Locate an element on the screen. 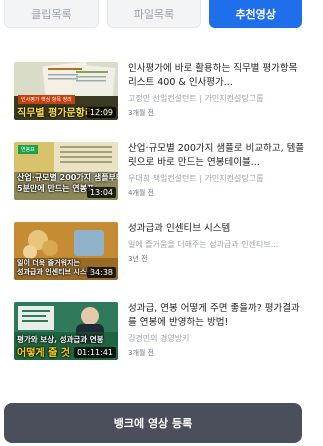 This screenshot has width=323, height=446. video-date: 3년 전 is located at coordinates (138, 259).